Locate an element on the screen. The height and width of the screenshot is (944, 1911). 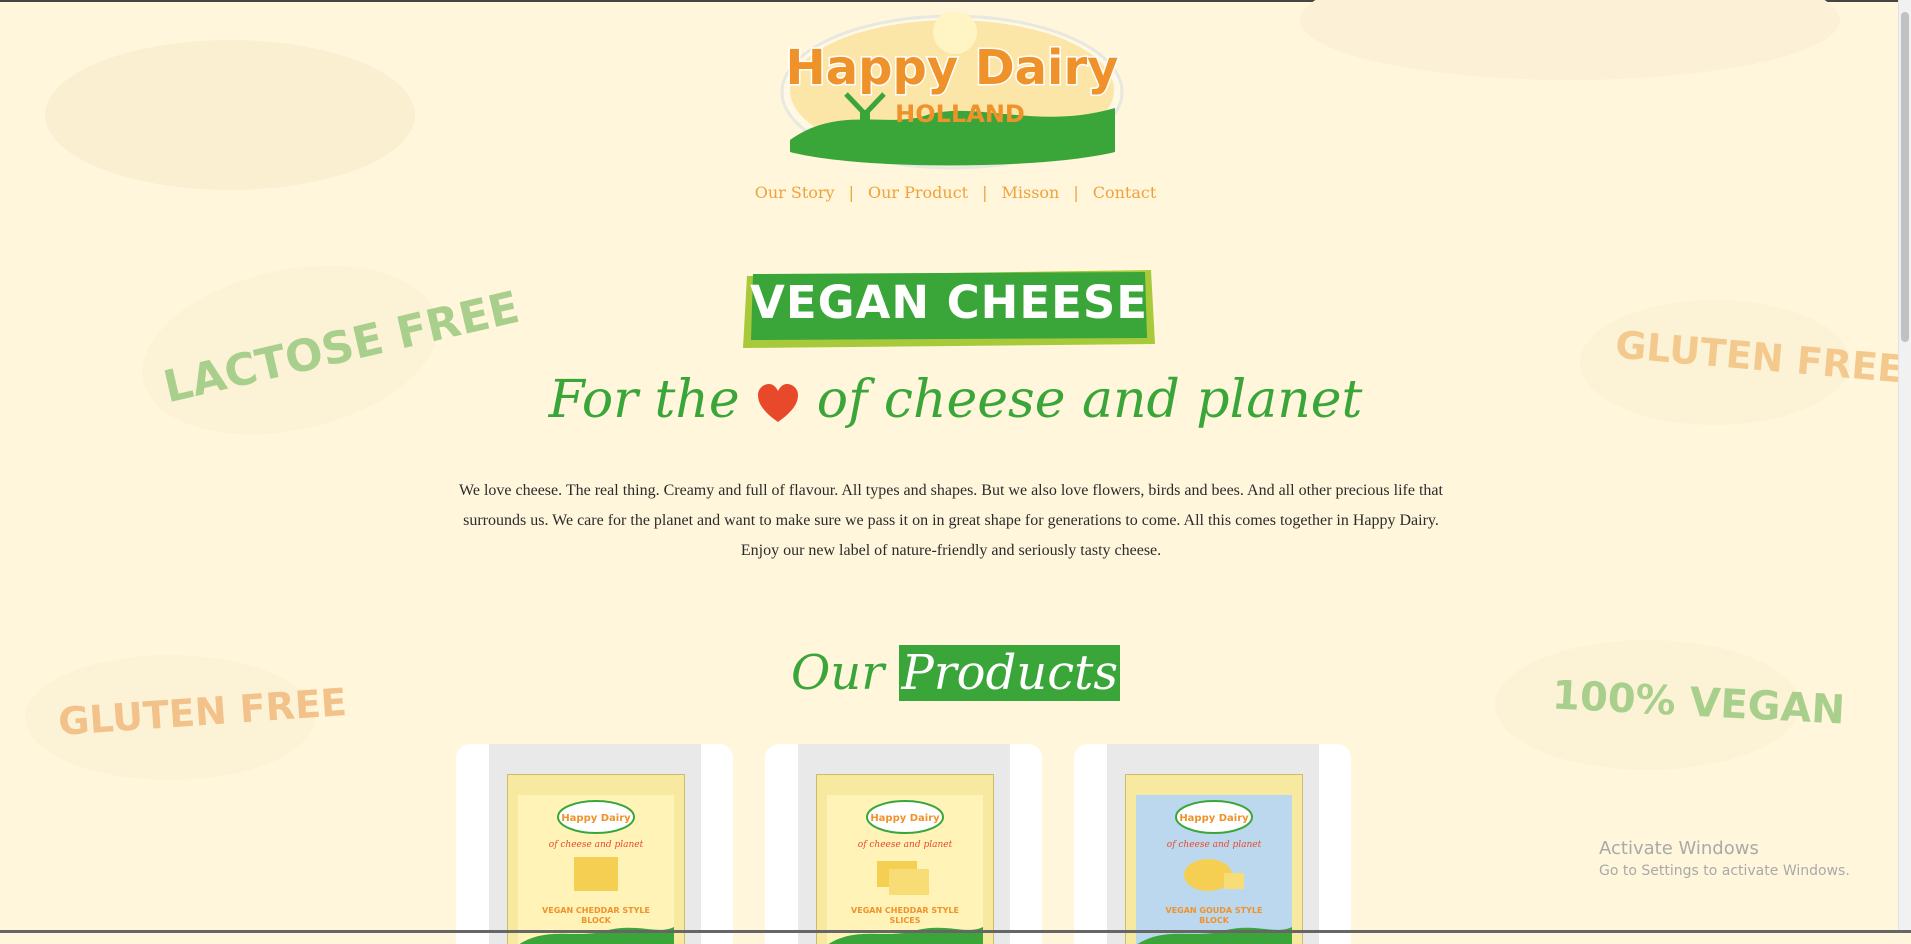
nav-our-product: Our Product is located at coordinates (918, 192).